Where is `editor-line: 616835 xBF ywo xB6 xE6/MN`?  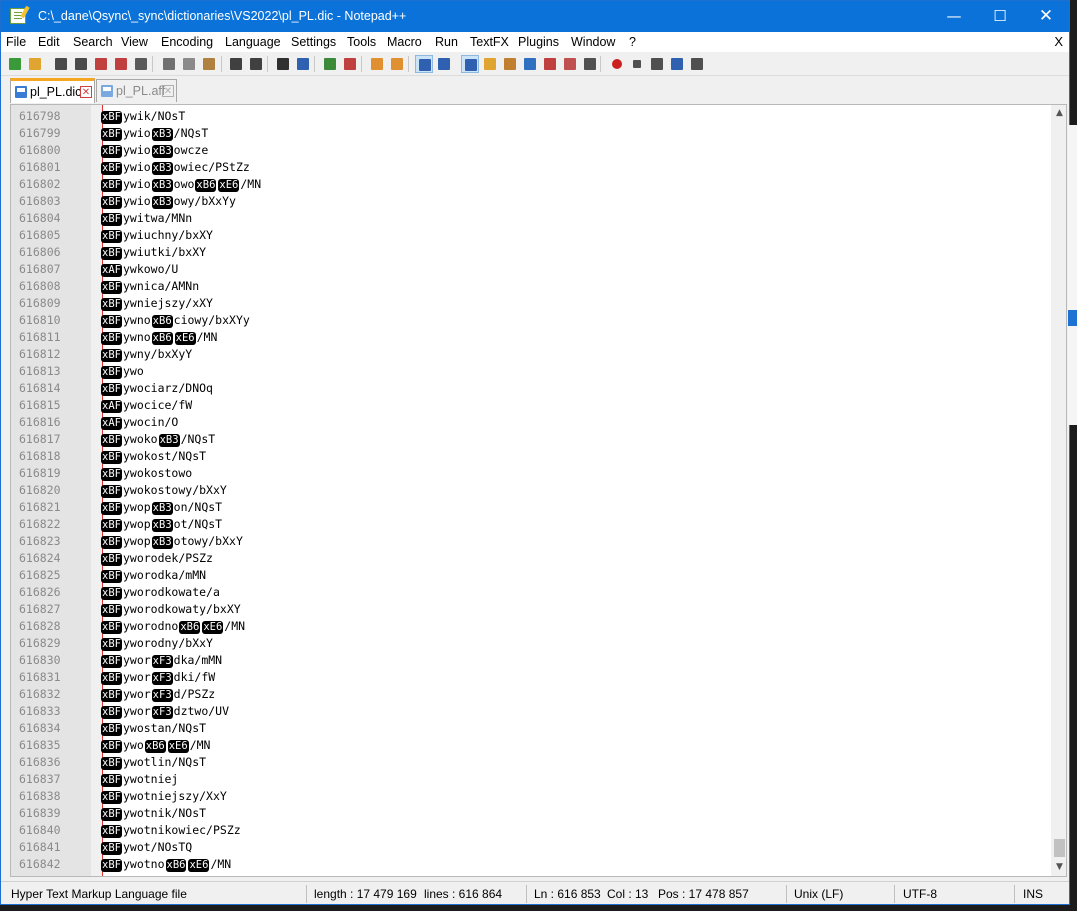 editor-line: 616835 xBF ywo xB6 xE6/MN is located at coordinates (531, 745).